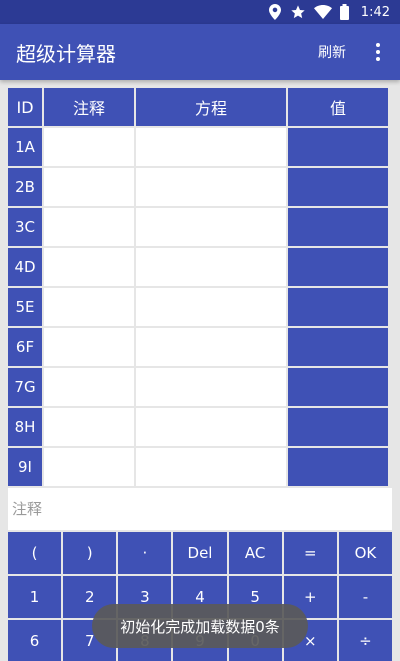 The image size is (400, 661). I want to click on row-id: 9I, so click(25, 467).